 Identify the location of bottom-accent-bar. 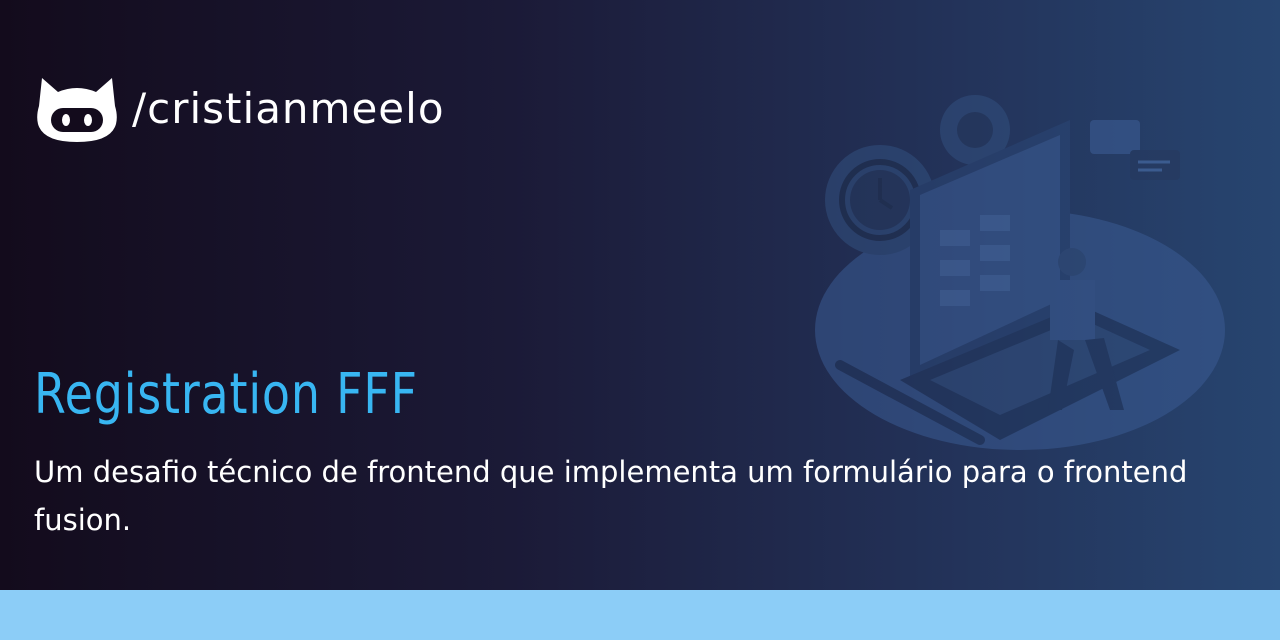
(640, 615).